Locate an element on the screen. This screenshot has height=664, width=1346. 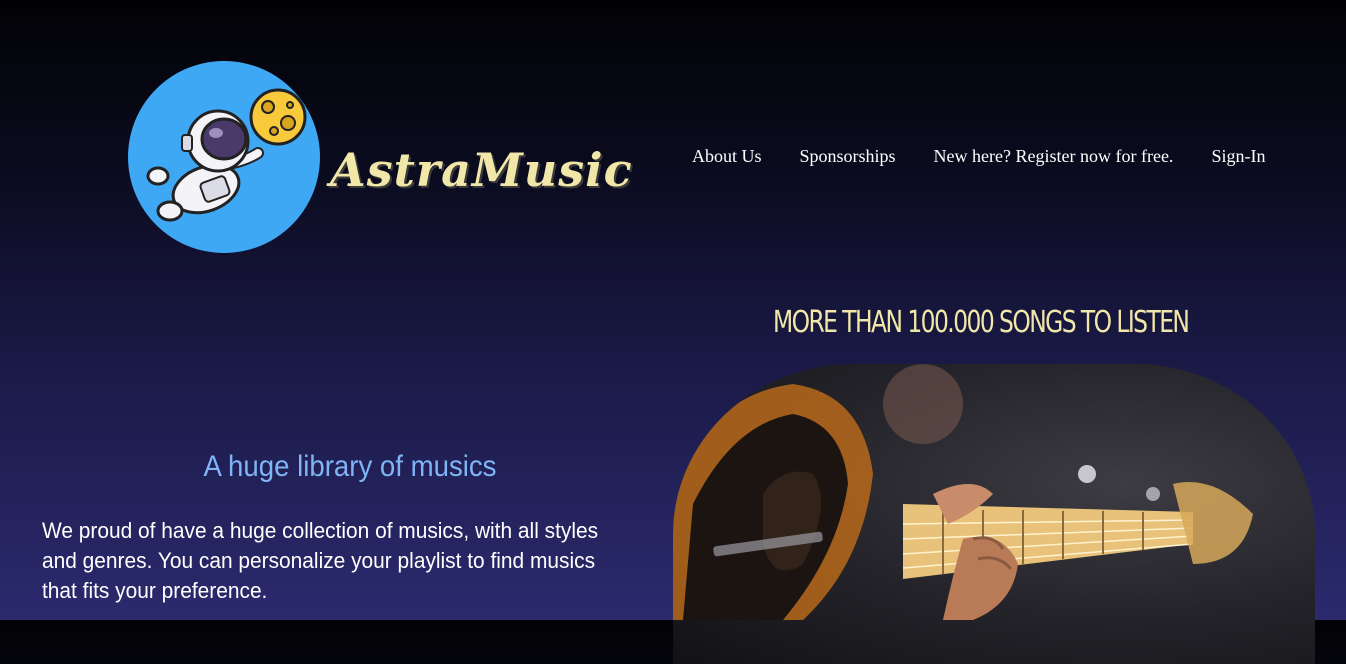
astronaut-icon is located at coordinates (226, 155).